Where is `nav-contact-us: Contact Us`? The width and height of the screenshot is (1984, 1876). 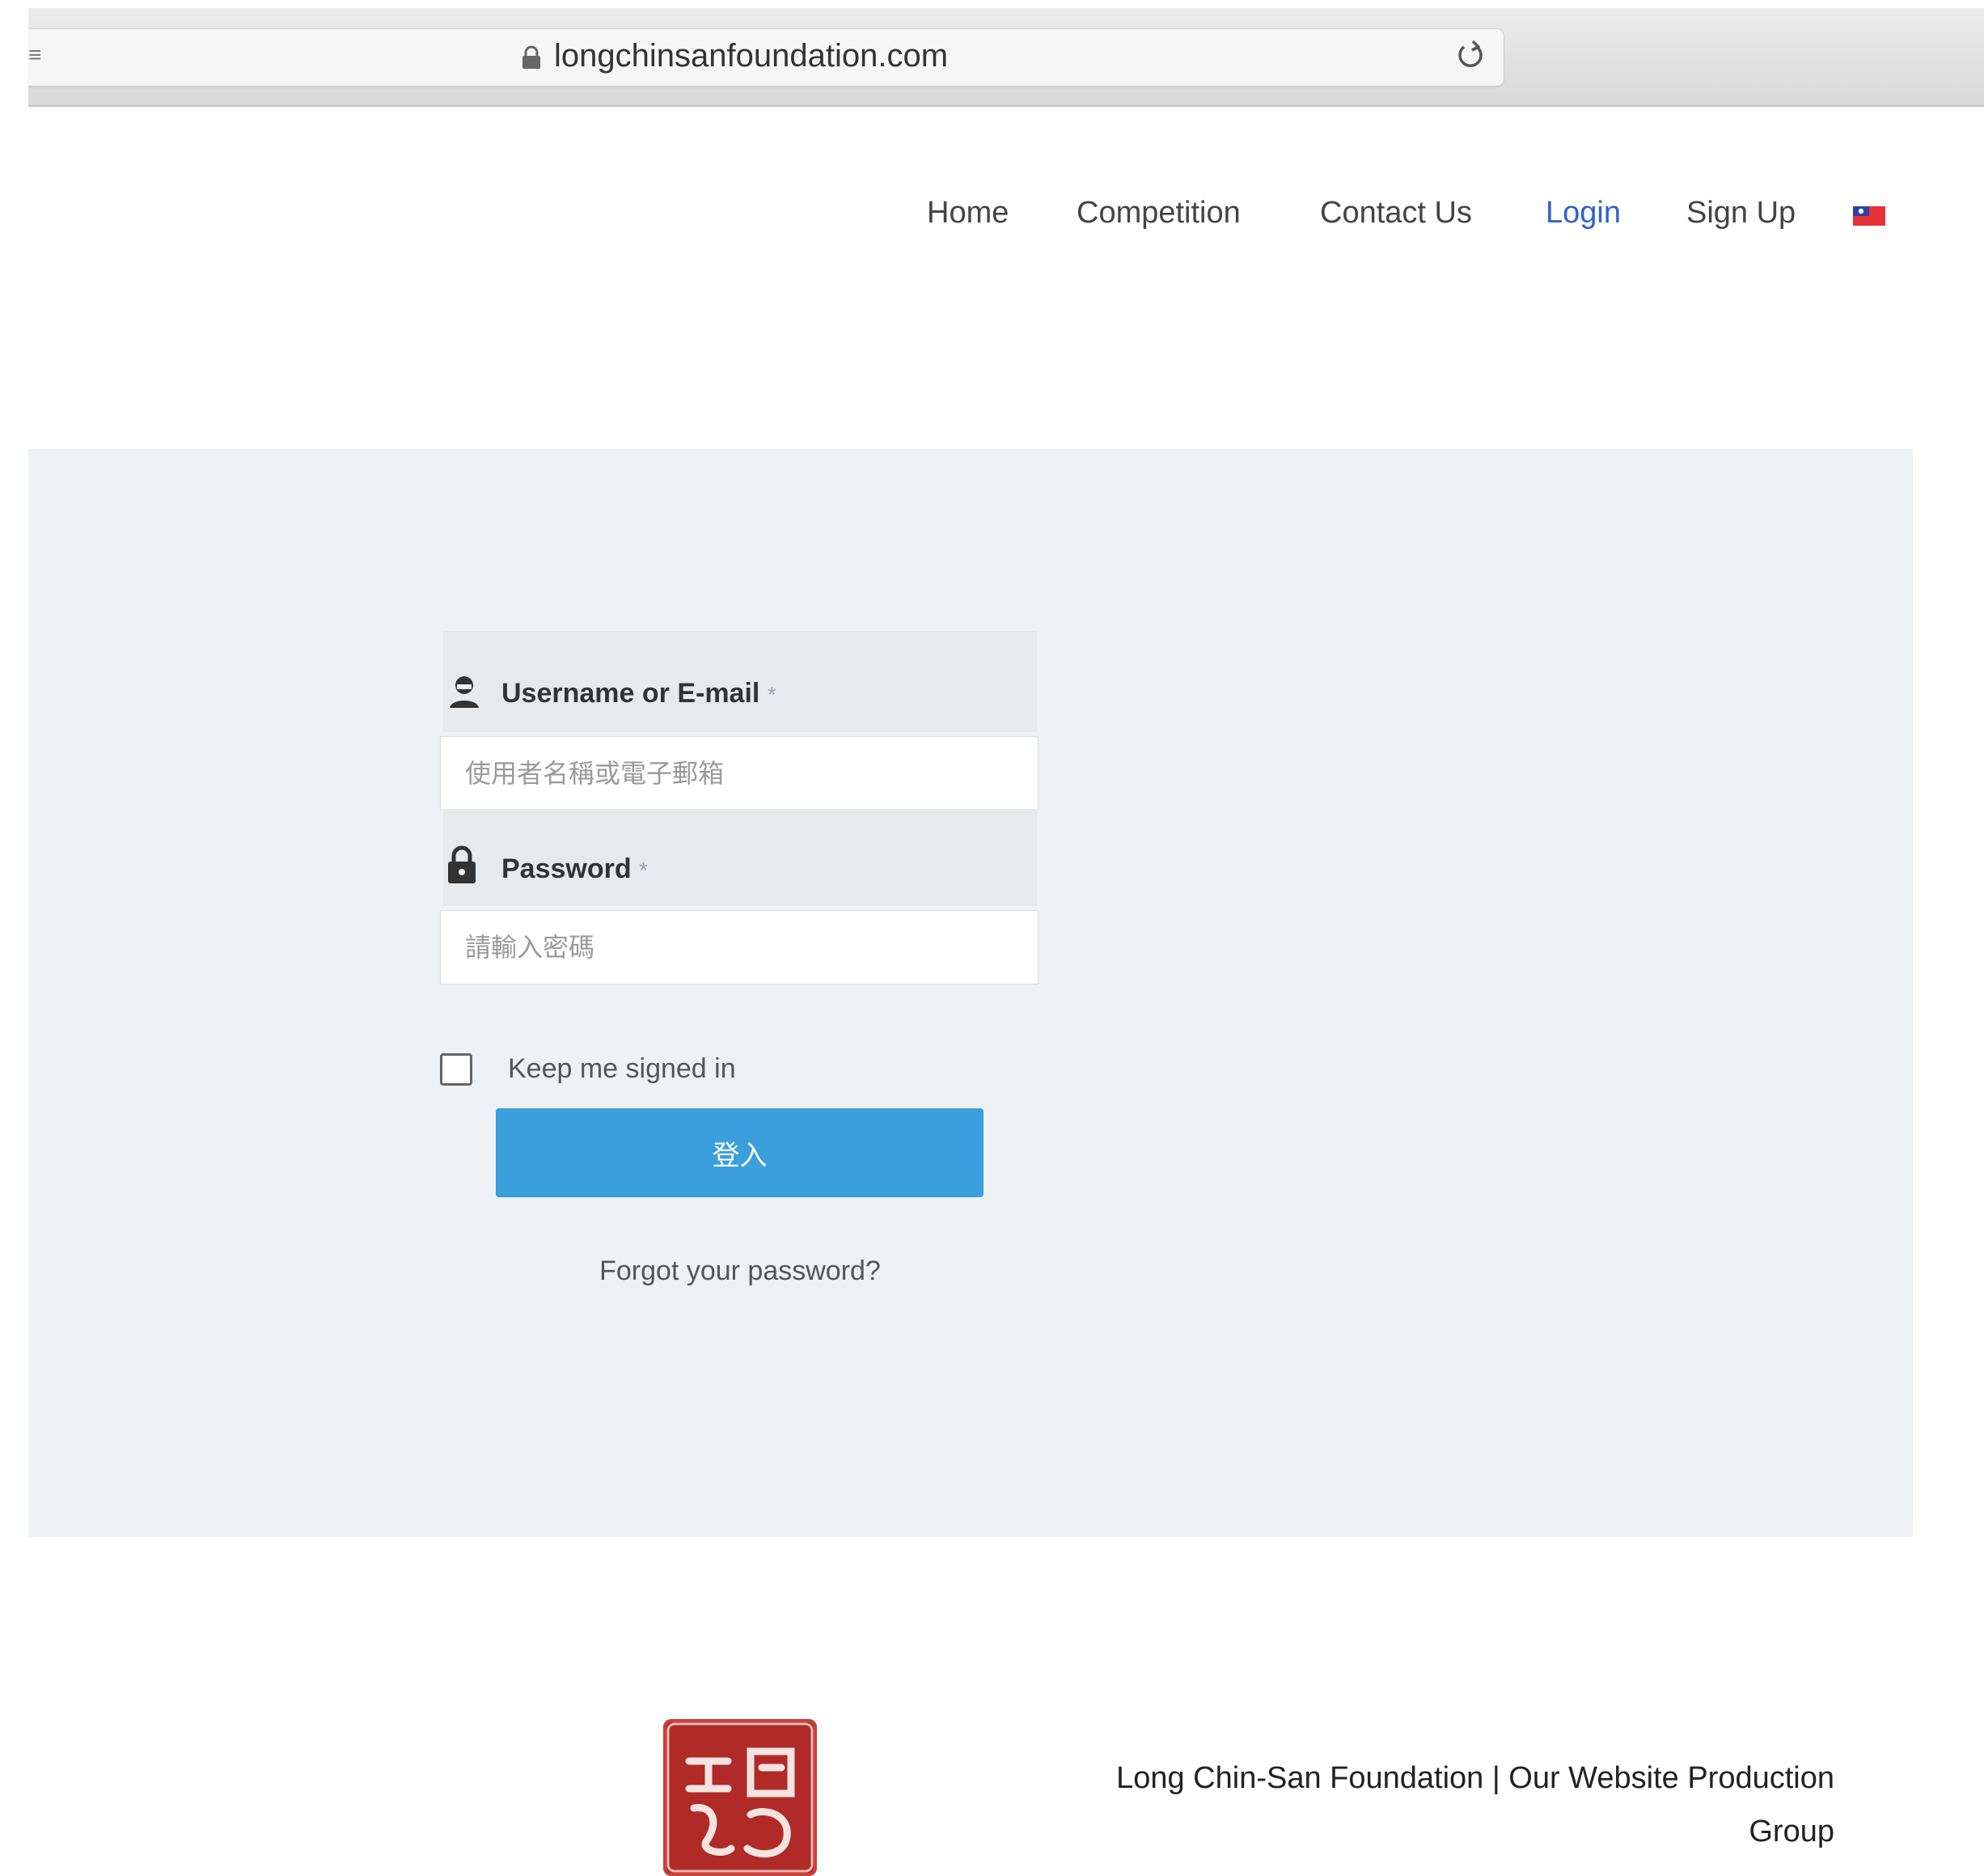
nav-contact-us: Contact Us is located at coordinates (1396, 213).